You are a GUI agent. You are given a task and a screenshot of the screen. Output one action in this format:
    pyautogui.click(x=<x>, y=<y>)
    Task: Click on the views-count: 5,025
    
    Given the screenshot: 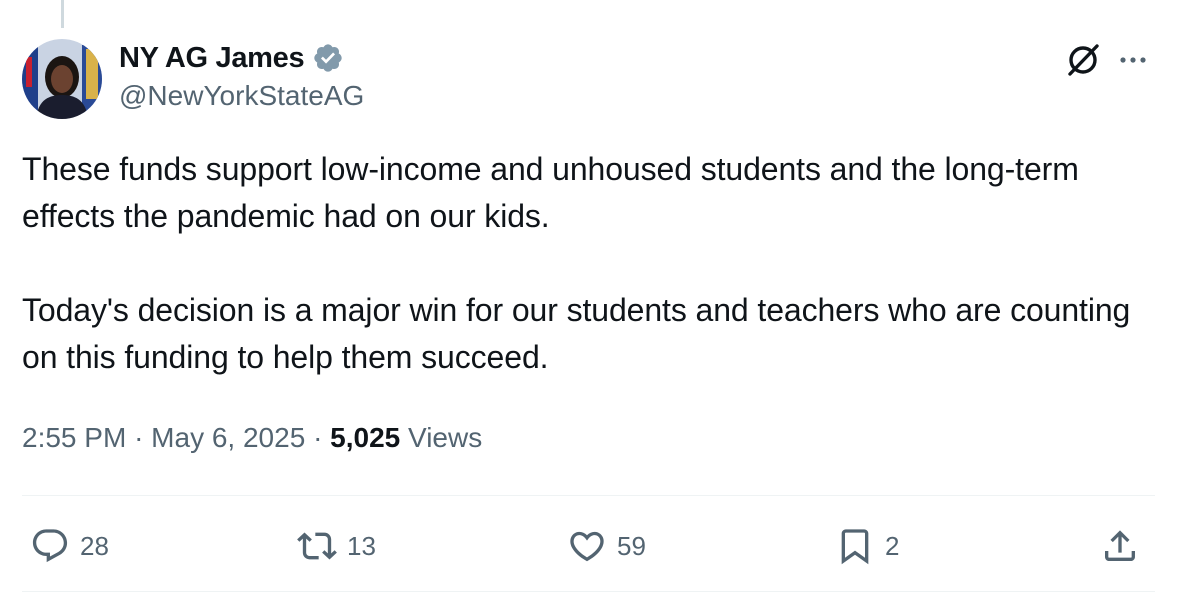 What is the action you would take?
    pyautogui.click(x=365, y=437)
    